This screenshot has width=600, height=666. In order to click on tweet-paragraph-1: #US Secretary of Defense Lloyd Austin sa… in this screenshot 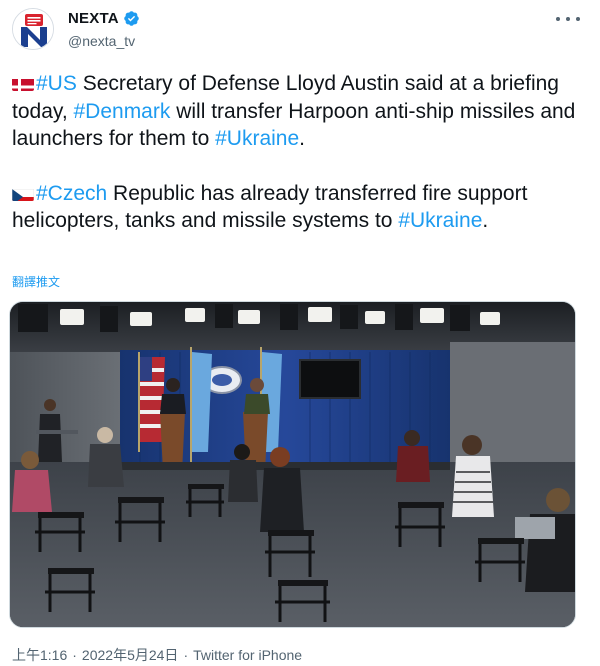, I will do `click(297, 111)`.